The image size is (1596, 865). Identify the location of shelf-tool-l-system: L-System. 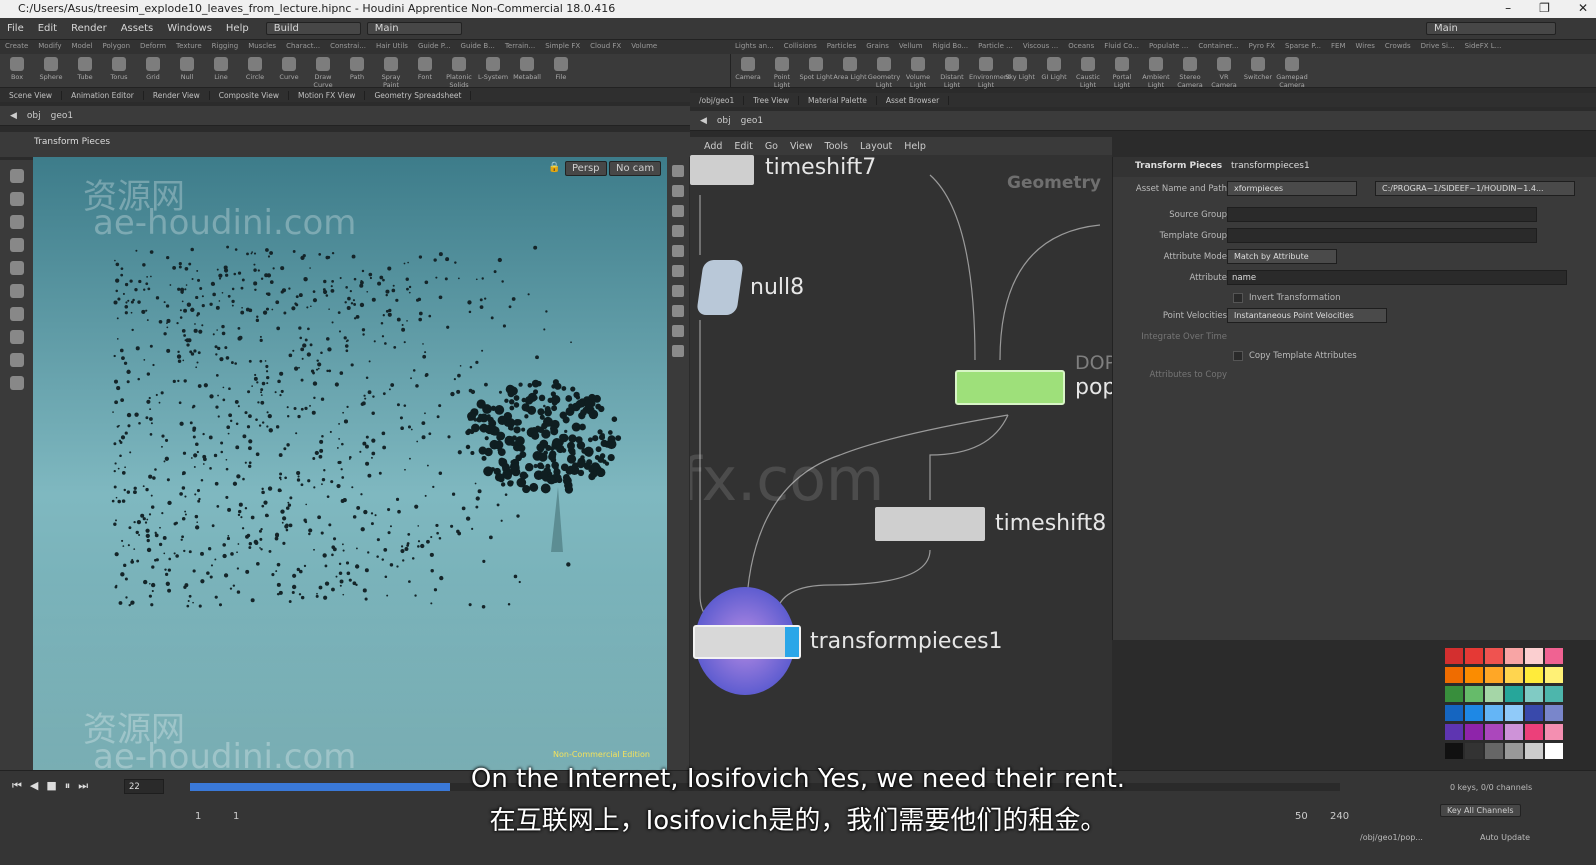
(493, 70).